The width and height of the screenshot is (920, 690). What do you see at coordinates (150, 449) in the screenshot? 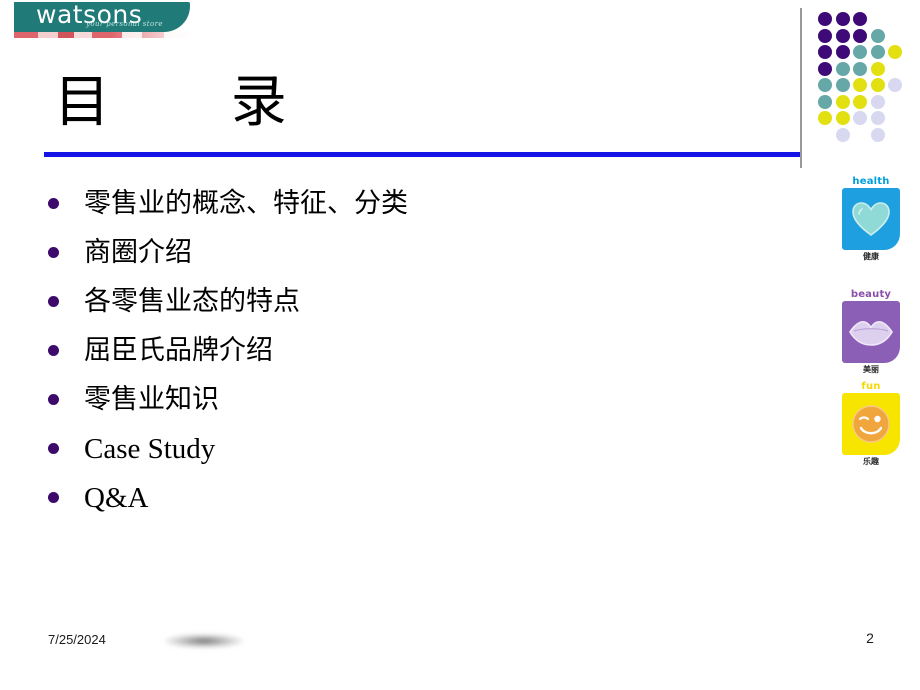
I see `list-item-label: Case Study` at bounding box center [150, 449].